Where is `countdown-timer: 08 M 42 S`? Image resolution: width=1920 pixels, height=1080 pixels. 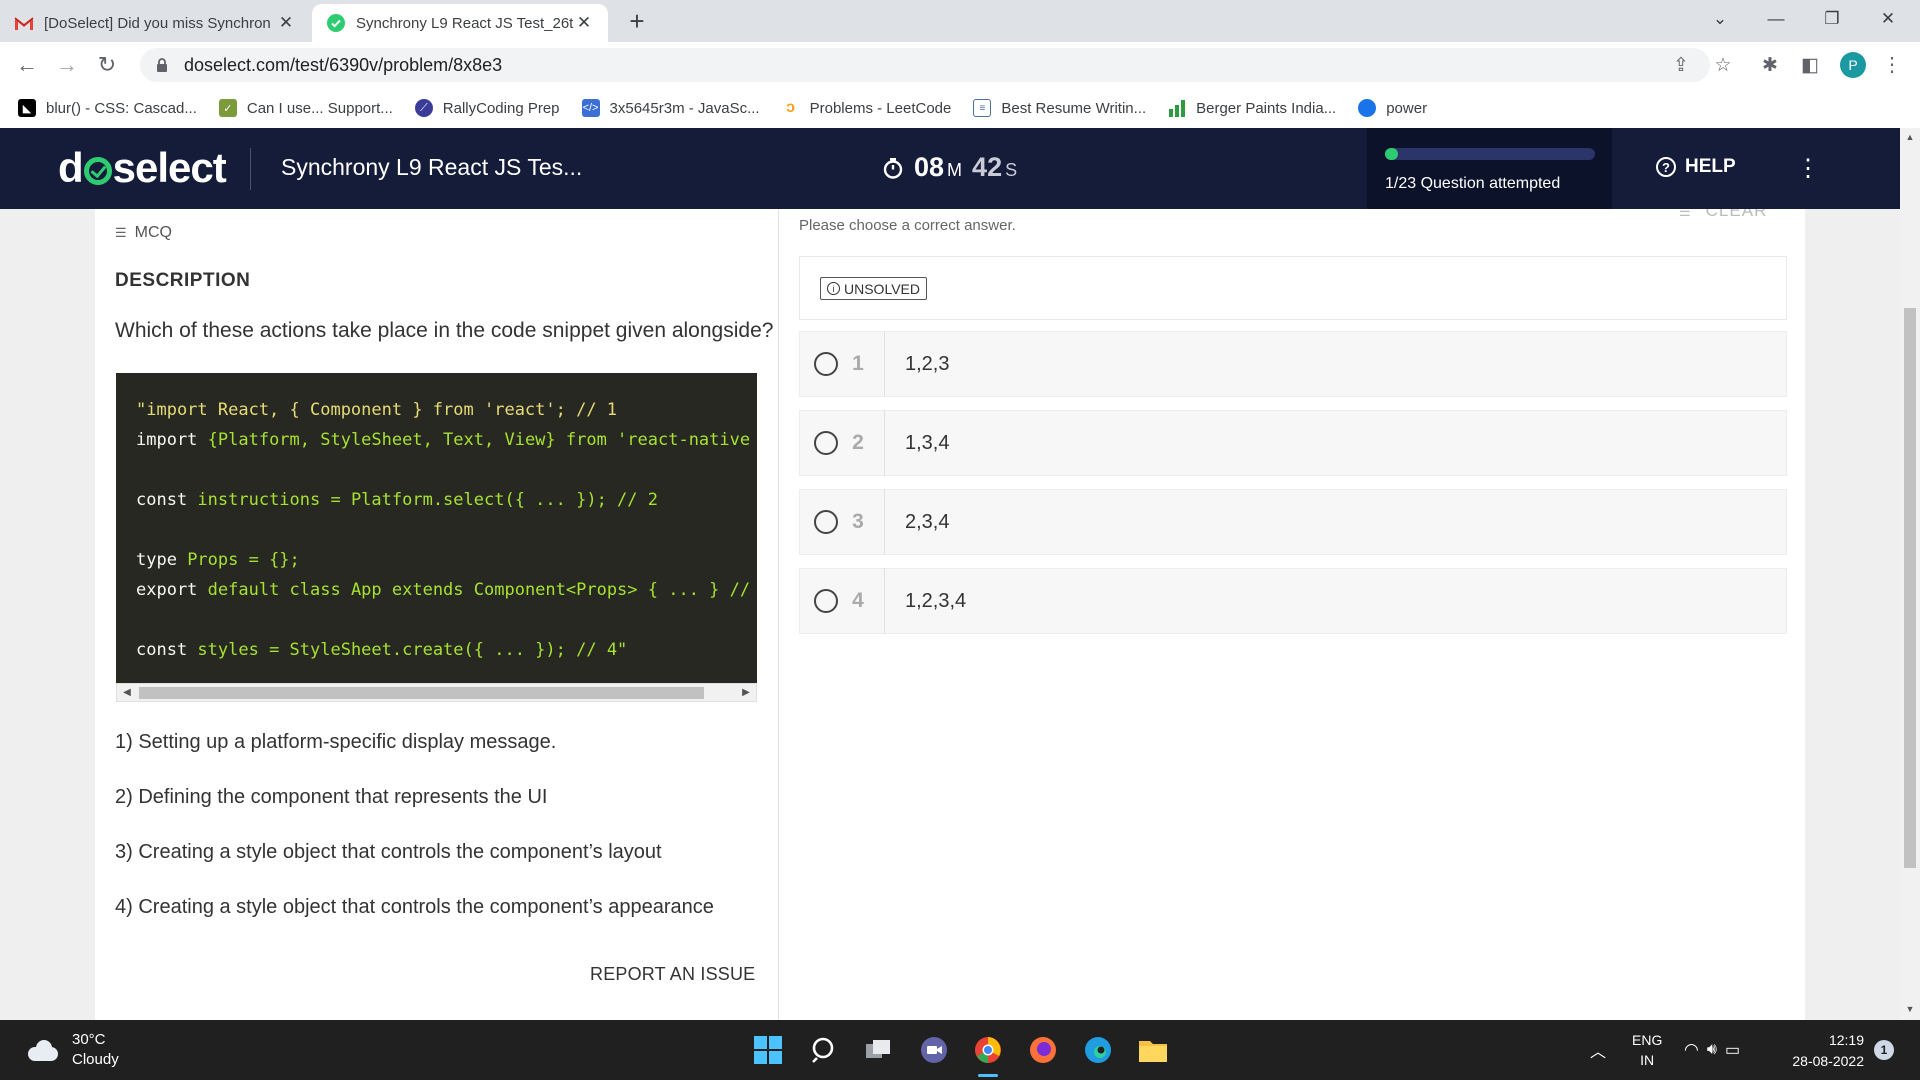 countdown-timer: 08 M 42 S is located at coordinates (954, 167).